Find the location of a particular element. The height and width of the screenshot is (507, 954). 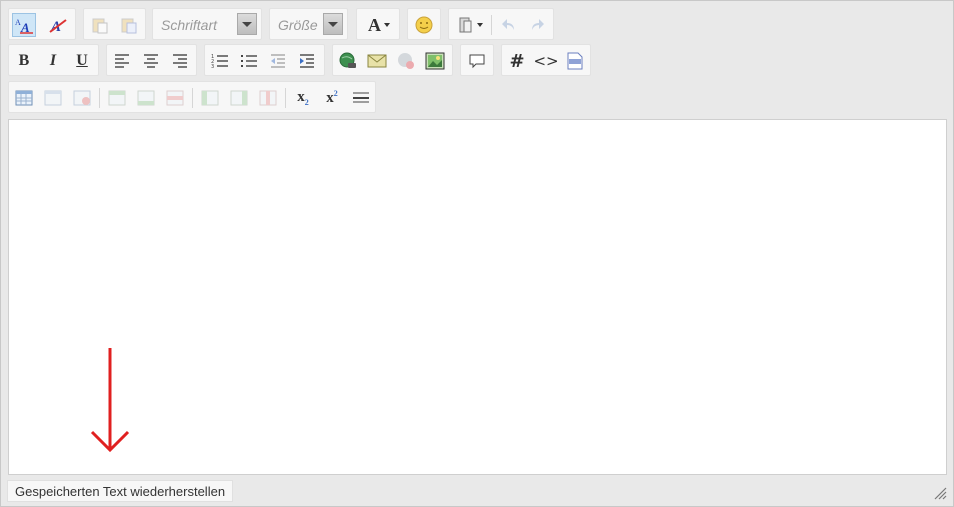

link-icon is located at coordinates (347, 60).